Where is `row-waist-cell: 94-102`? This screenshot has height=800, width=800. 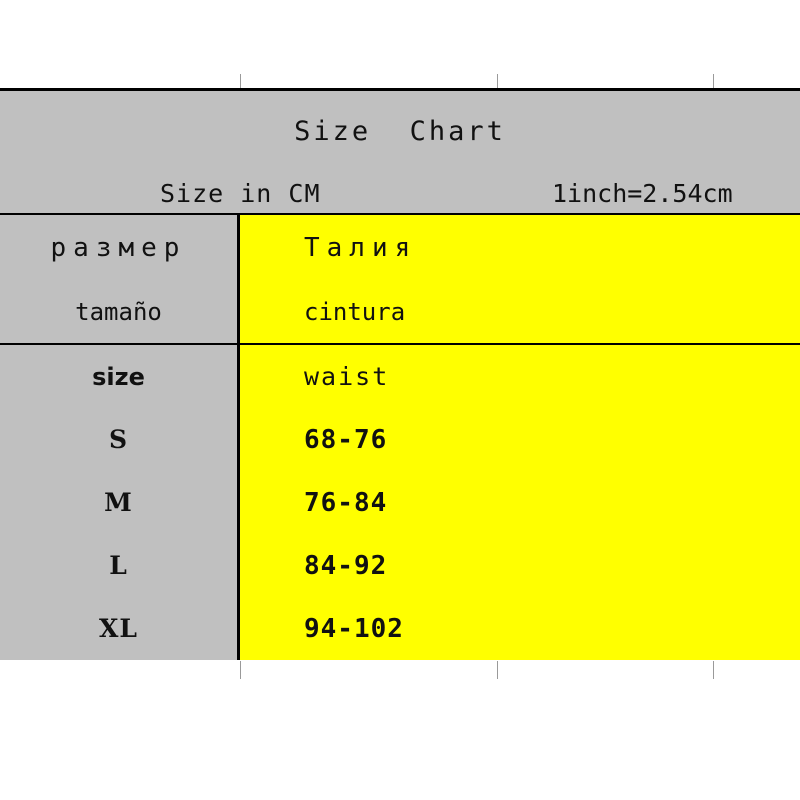 row-waist-cell: 94-102 is located at coordinates (520, 628).